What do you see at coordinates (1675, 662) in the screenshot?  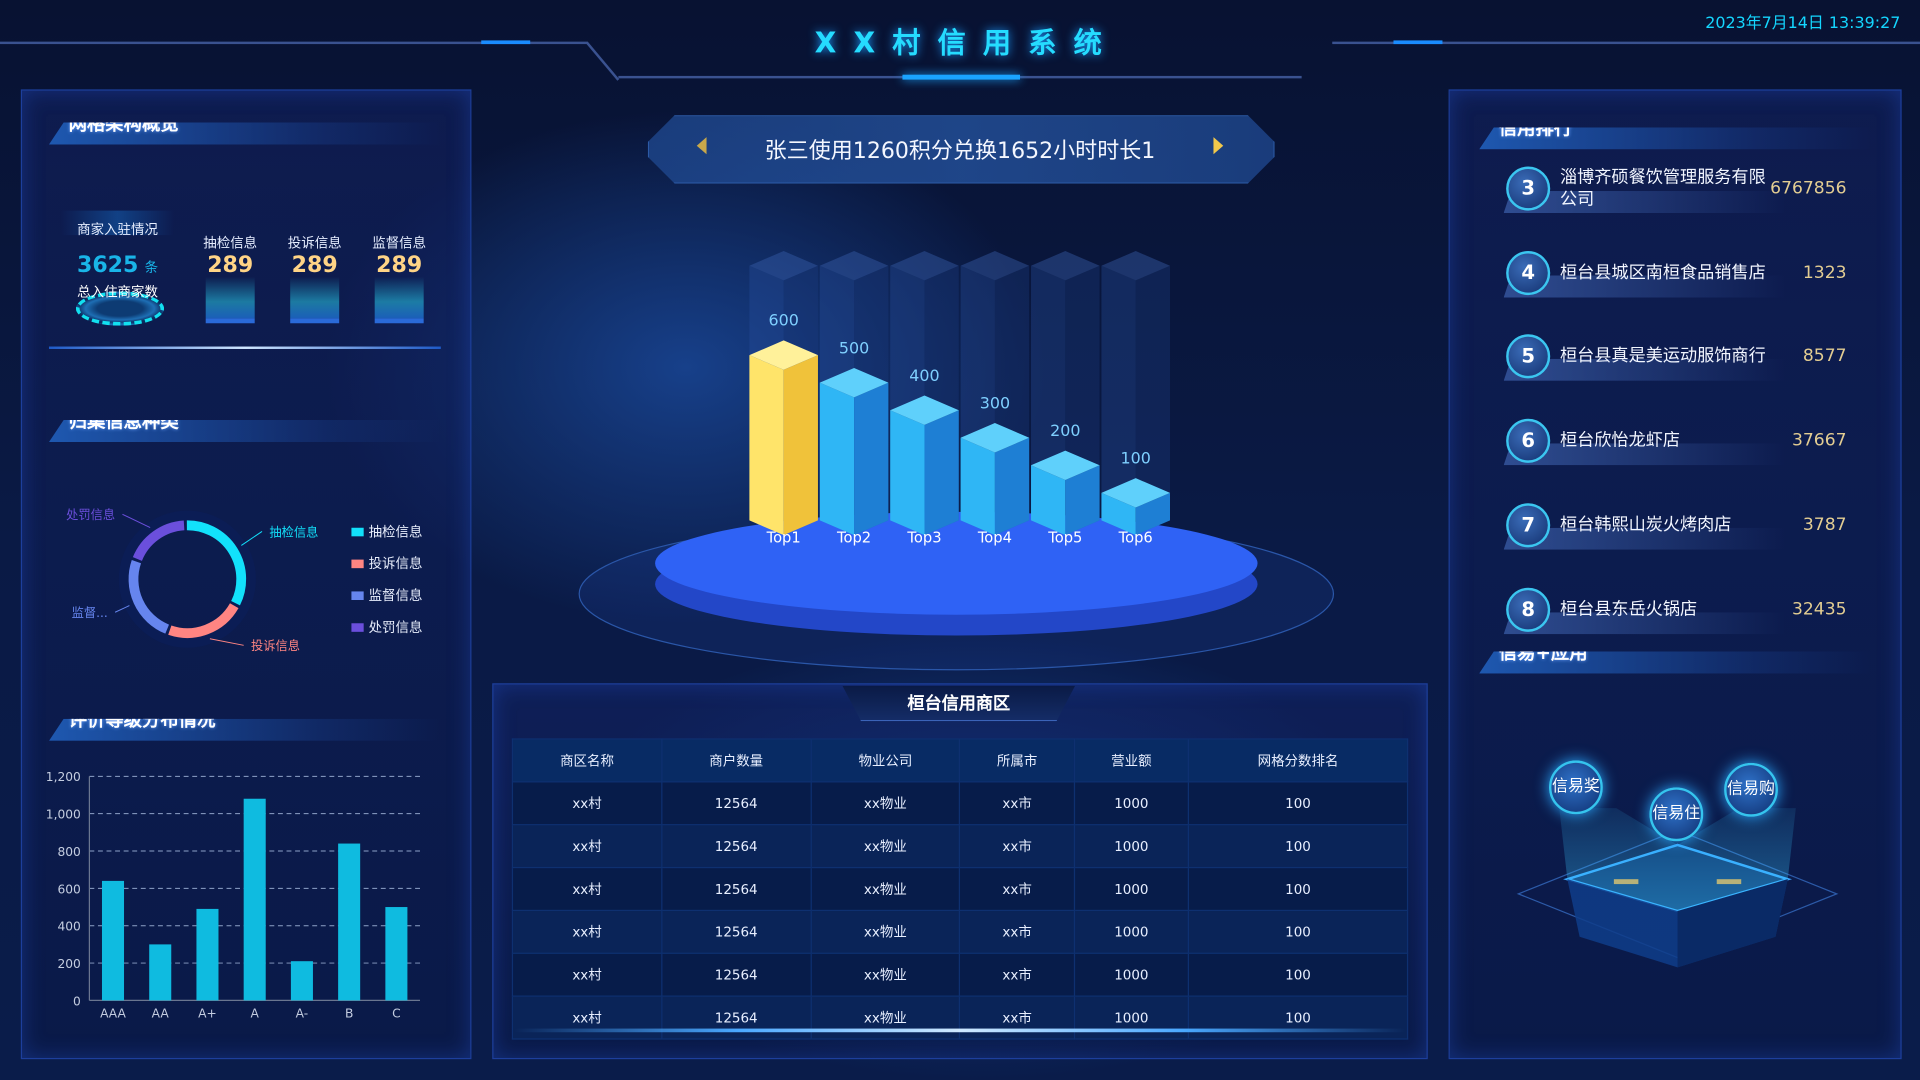 I see `section-title-apps: 信易+应用` at bounding box center [1675, 662].